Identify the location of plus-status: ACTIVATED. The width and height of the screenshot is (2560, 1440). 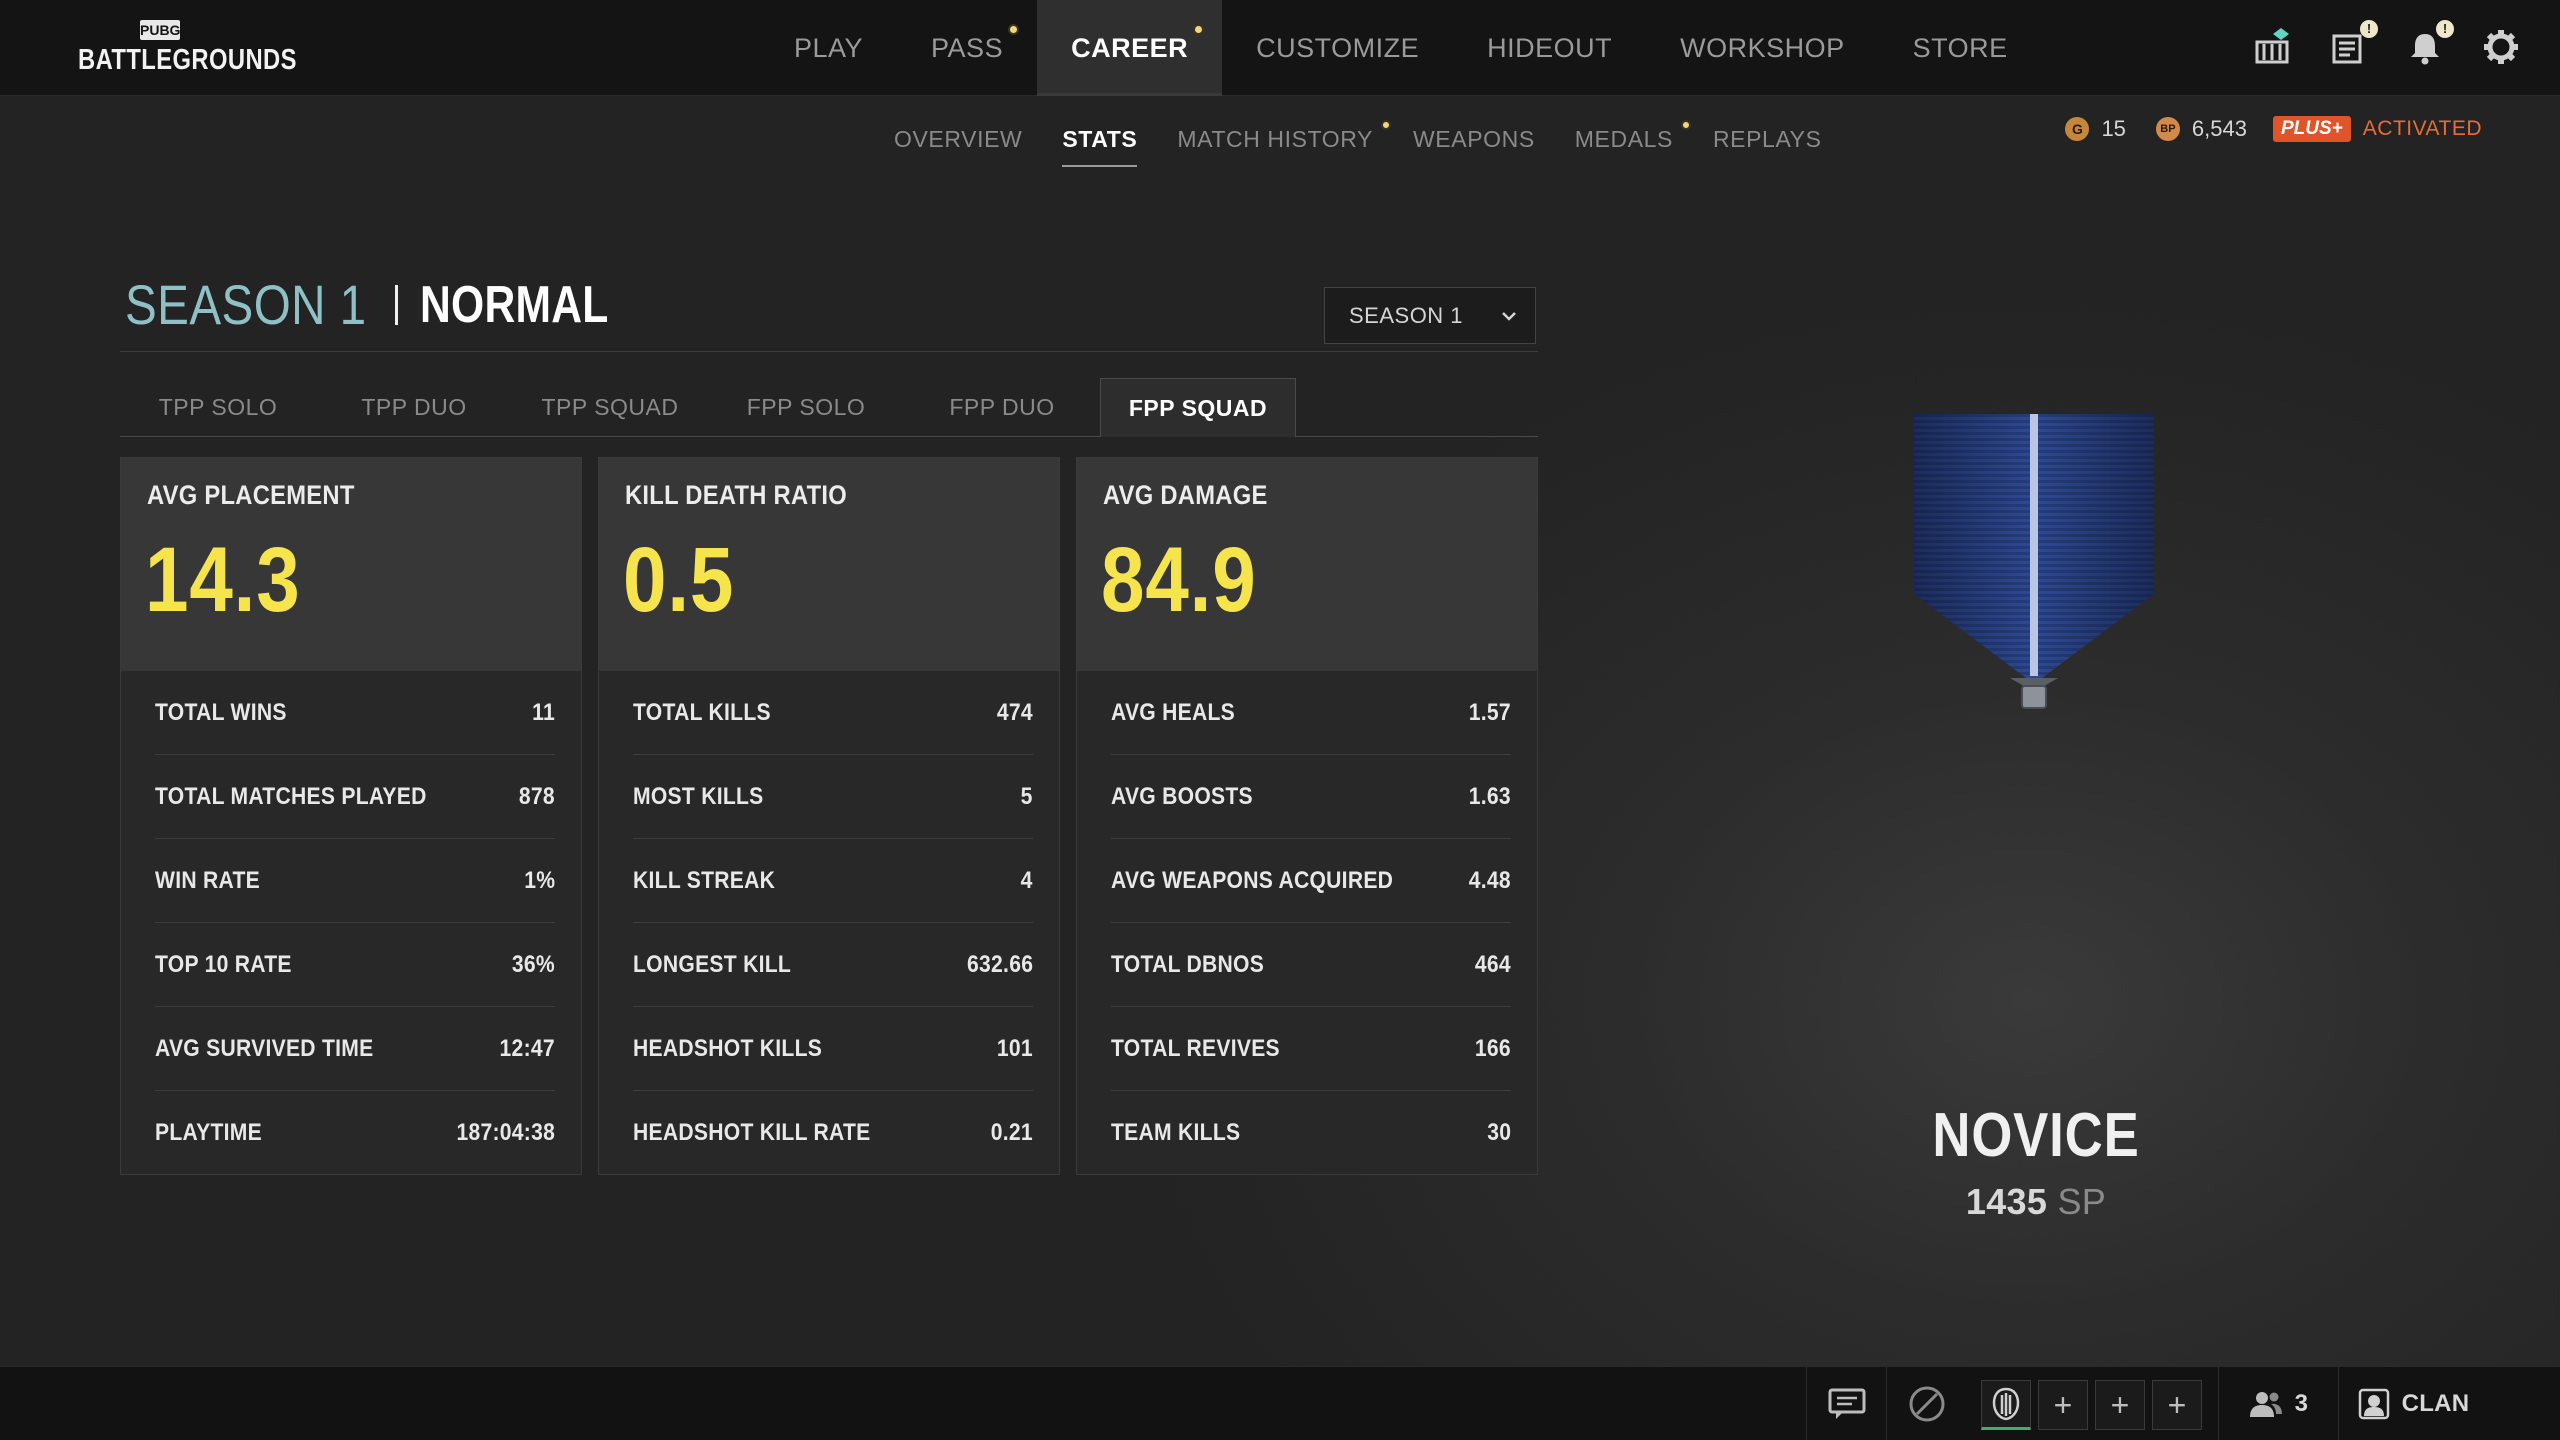
(2422, 128).